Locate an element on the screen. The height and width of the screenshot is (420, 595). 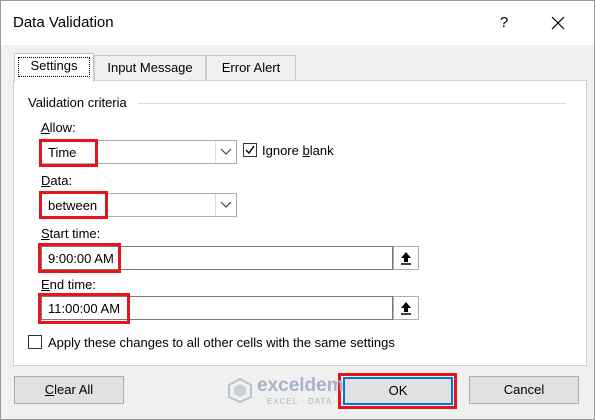
data-select-value: between is located at coordinates (73, 205).